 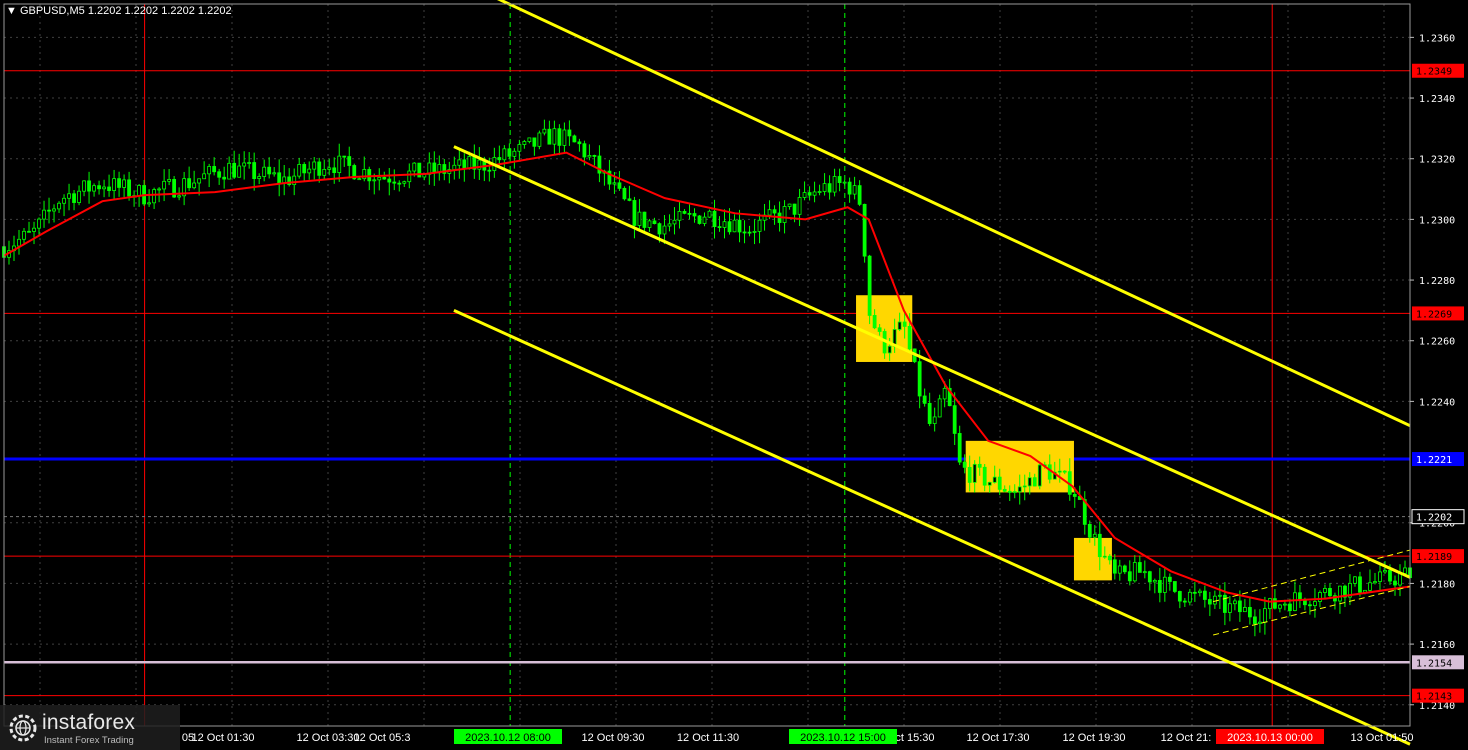 What do you see at coordinates (11, 11) in the screenshot?
I see `collapse-triangle-icon: ▼` at bounding box center [11, 11].